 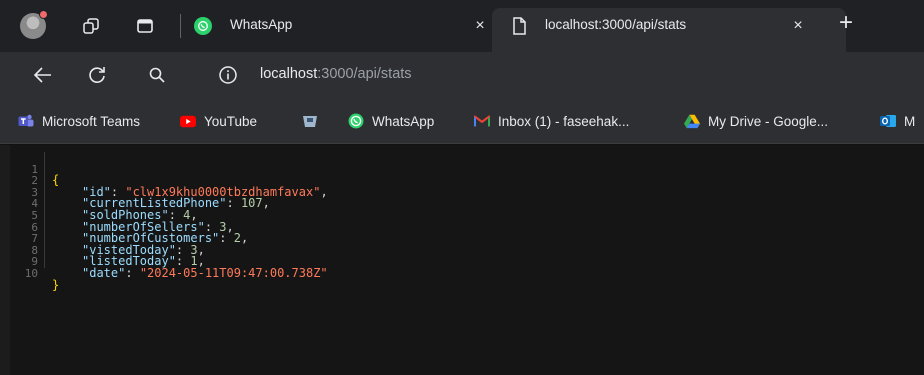 I want to click on google-drive-icon, so click(x=692, y=121).